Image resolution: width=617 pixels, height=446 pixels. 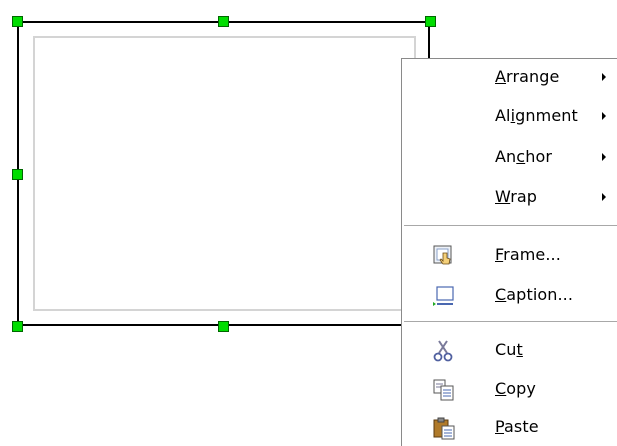 I want to click on menu-item-copy: Copy, so click(x=509, y=389).